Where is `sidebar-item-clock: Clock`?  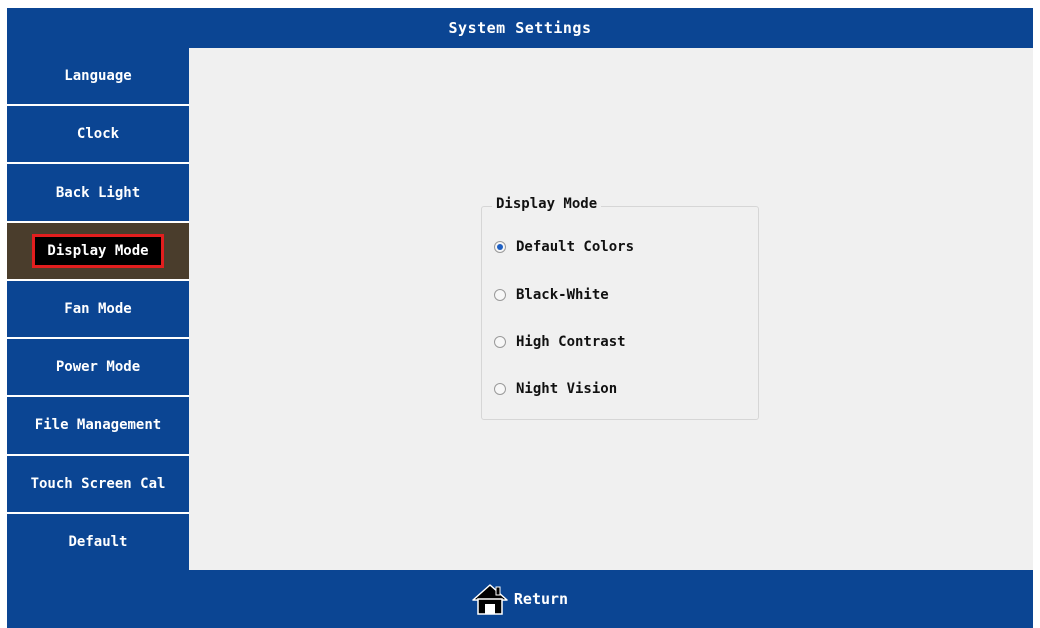 sidebar-item-clock: Clock is located at coordinates (98, 135).